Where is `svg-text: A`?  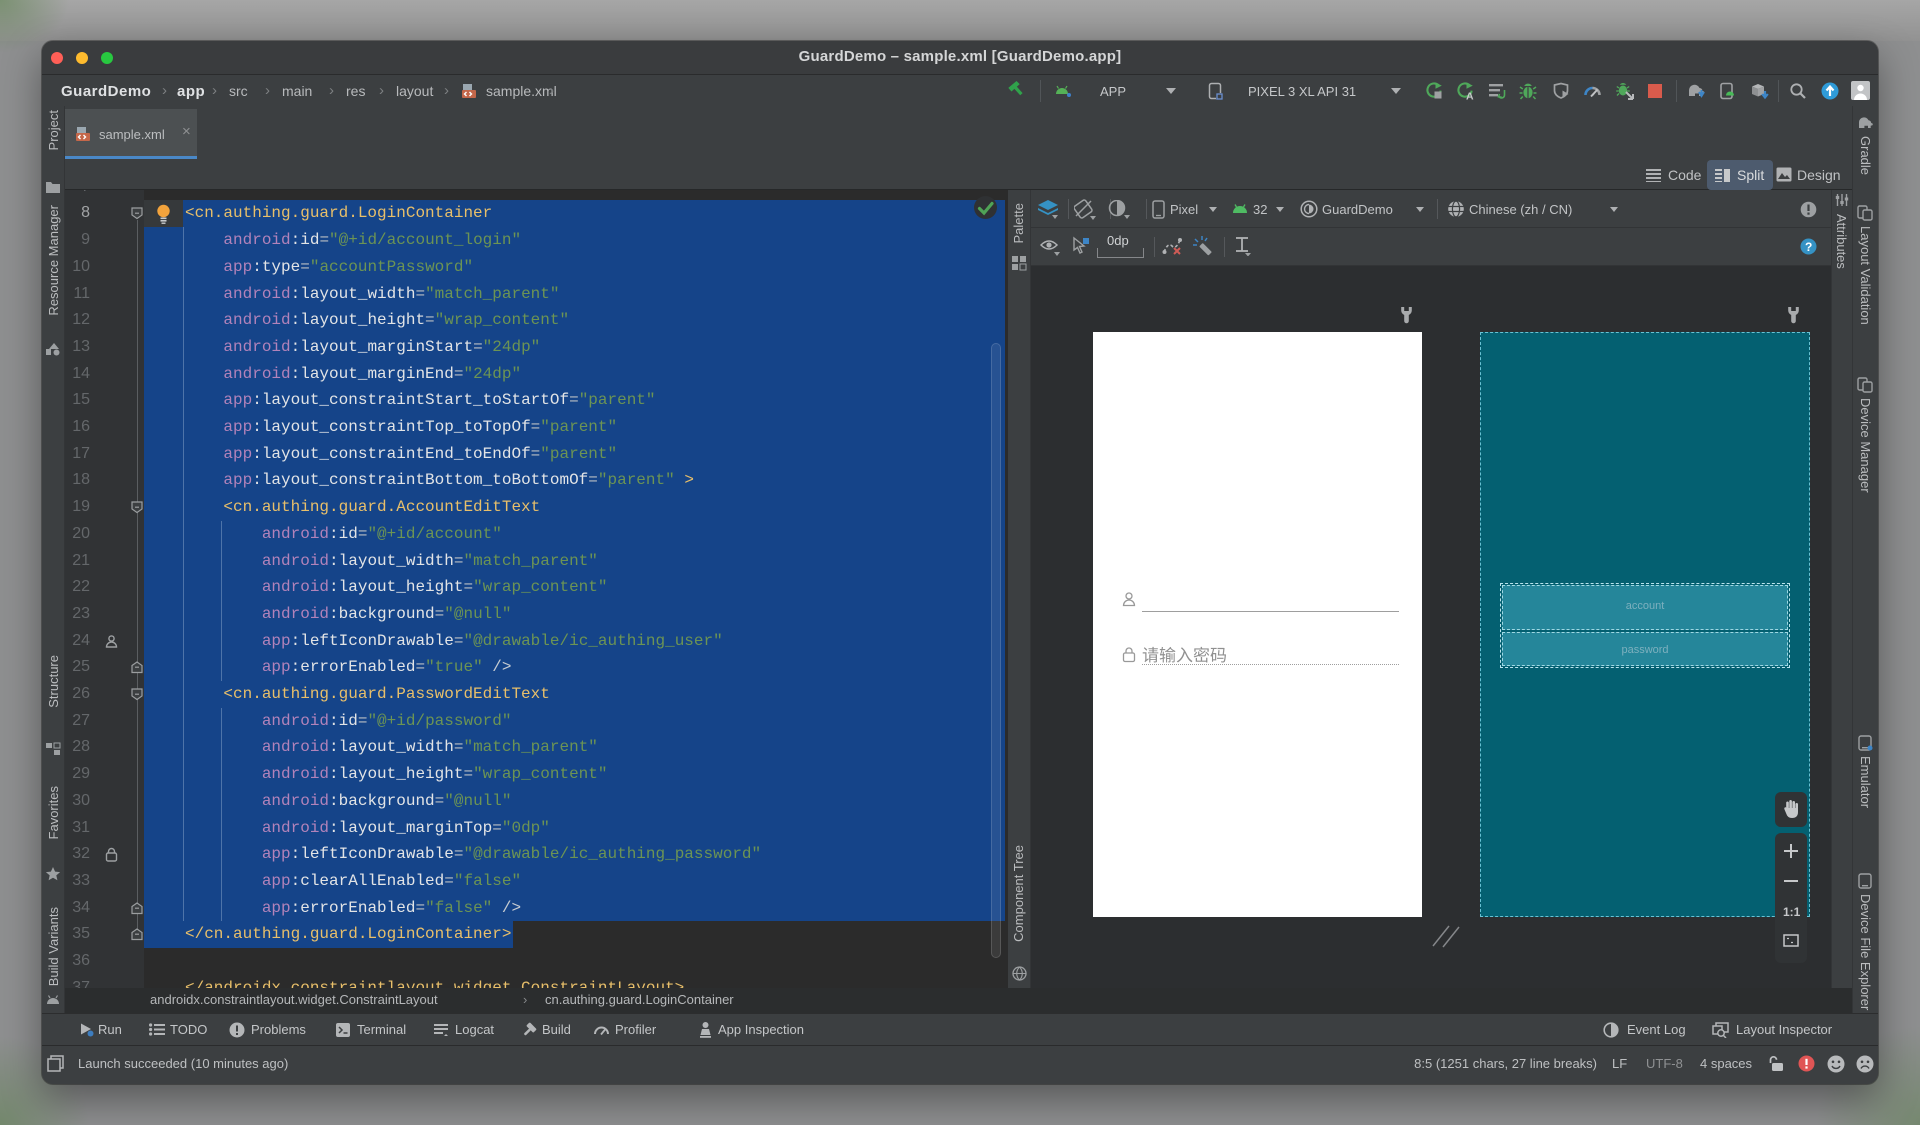
svg-text: A is located at coordinates (1470, 96).